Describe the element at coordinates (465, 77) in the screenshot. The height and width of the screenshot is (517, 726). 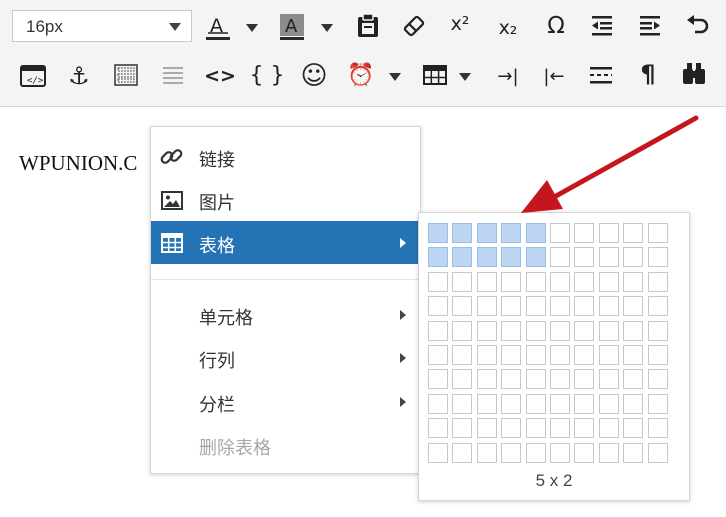
I see `table-dropdown-icon` at that location.